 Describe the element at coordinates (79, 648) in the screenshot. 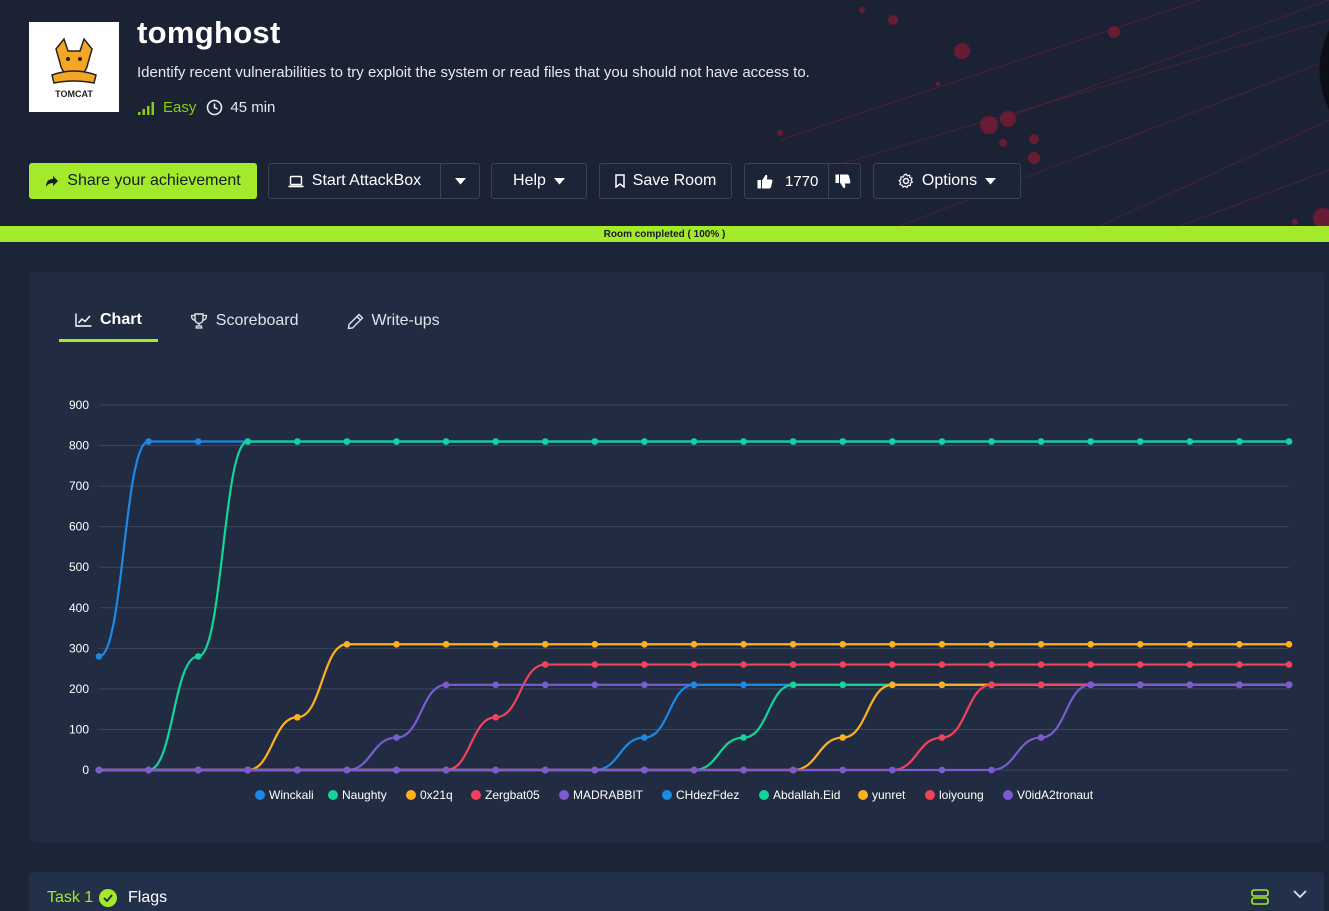

I see `y-tick-label: 300` at that location.